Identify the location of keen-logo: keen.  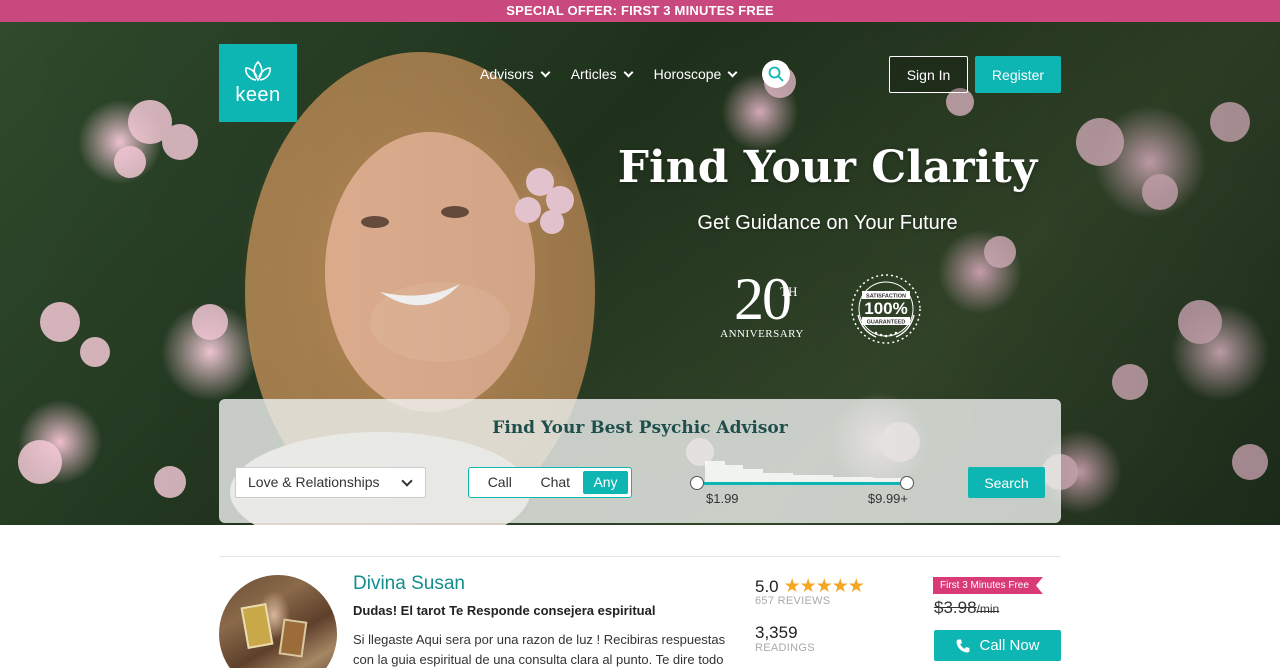
(258, 83).